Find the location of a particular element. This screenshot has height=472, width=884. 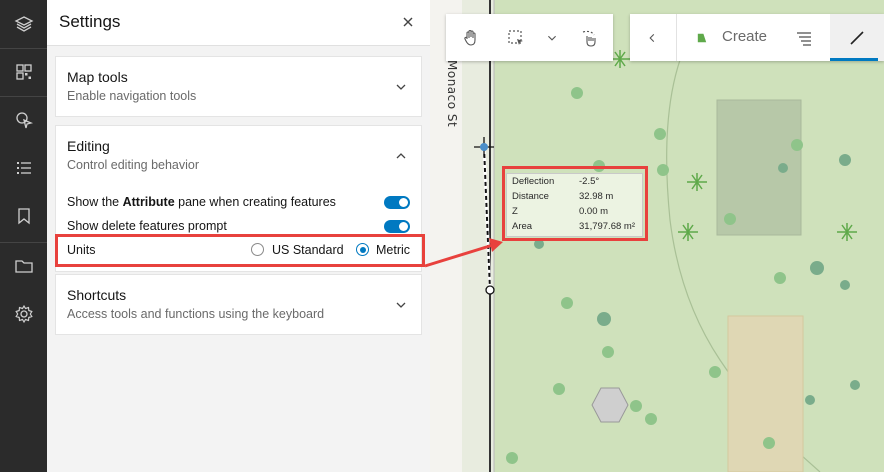

list-options-icon is located at coordinates (804, 37).